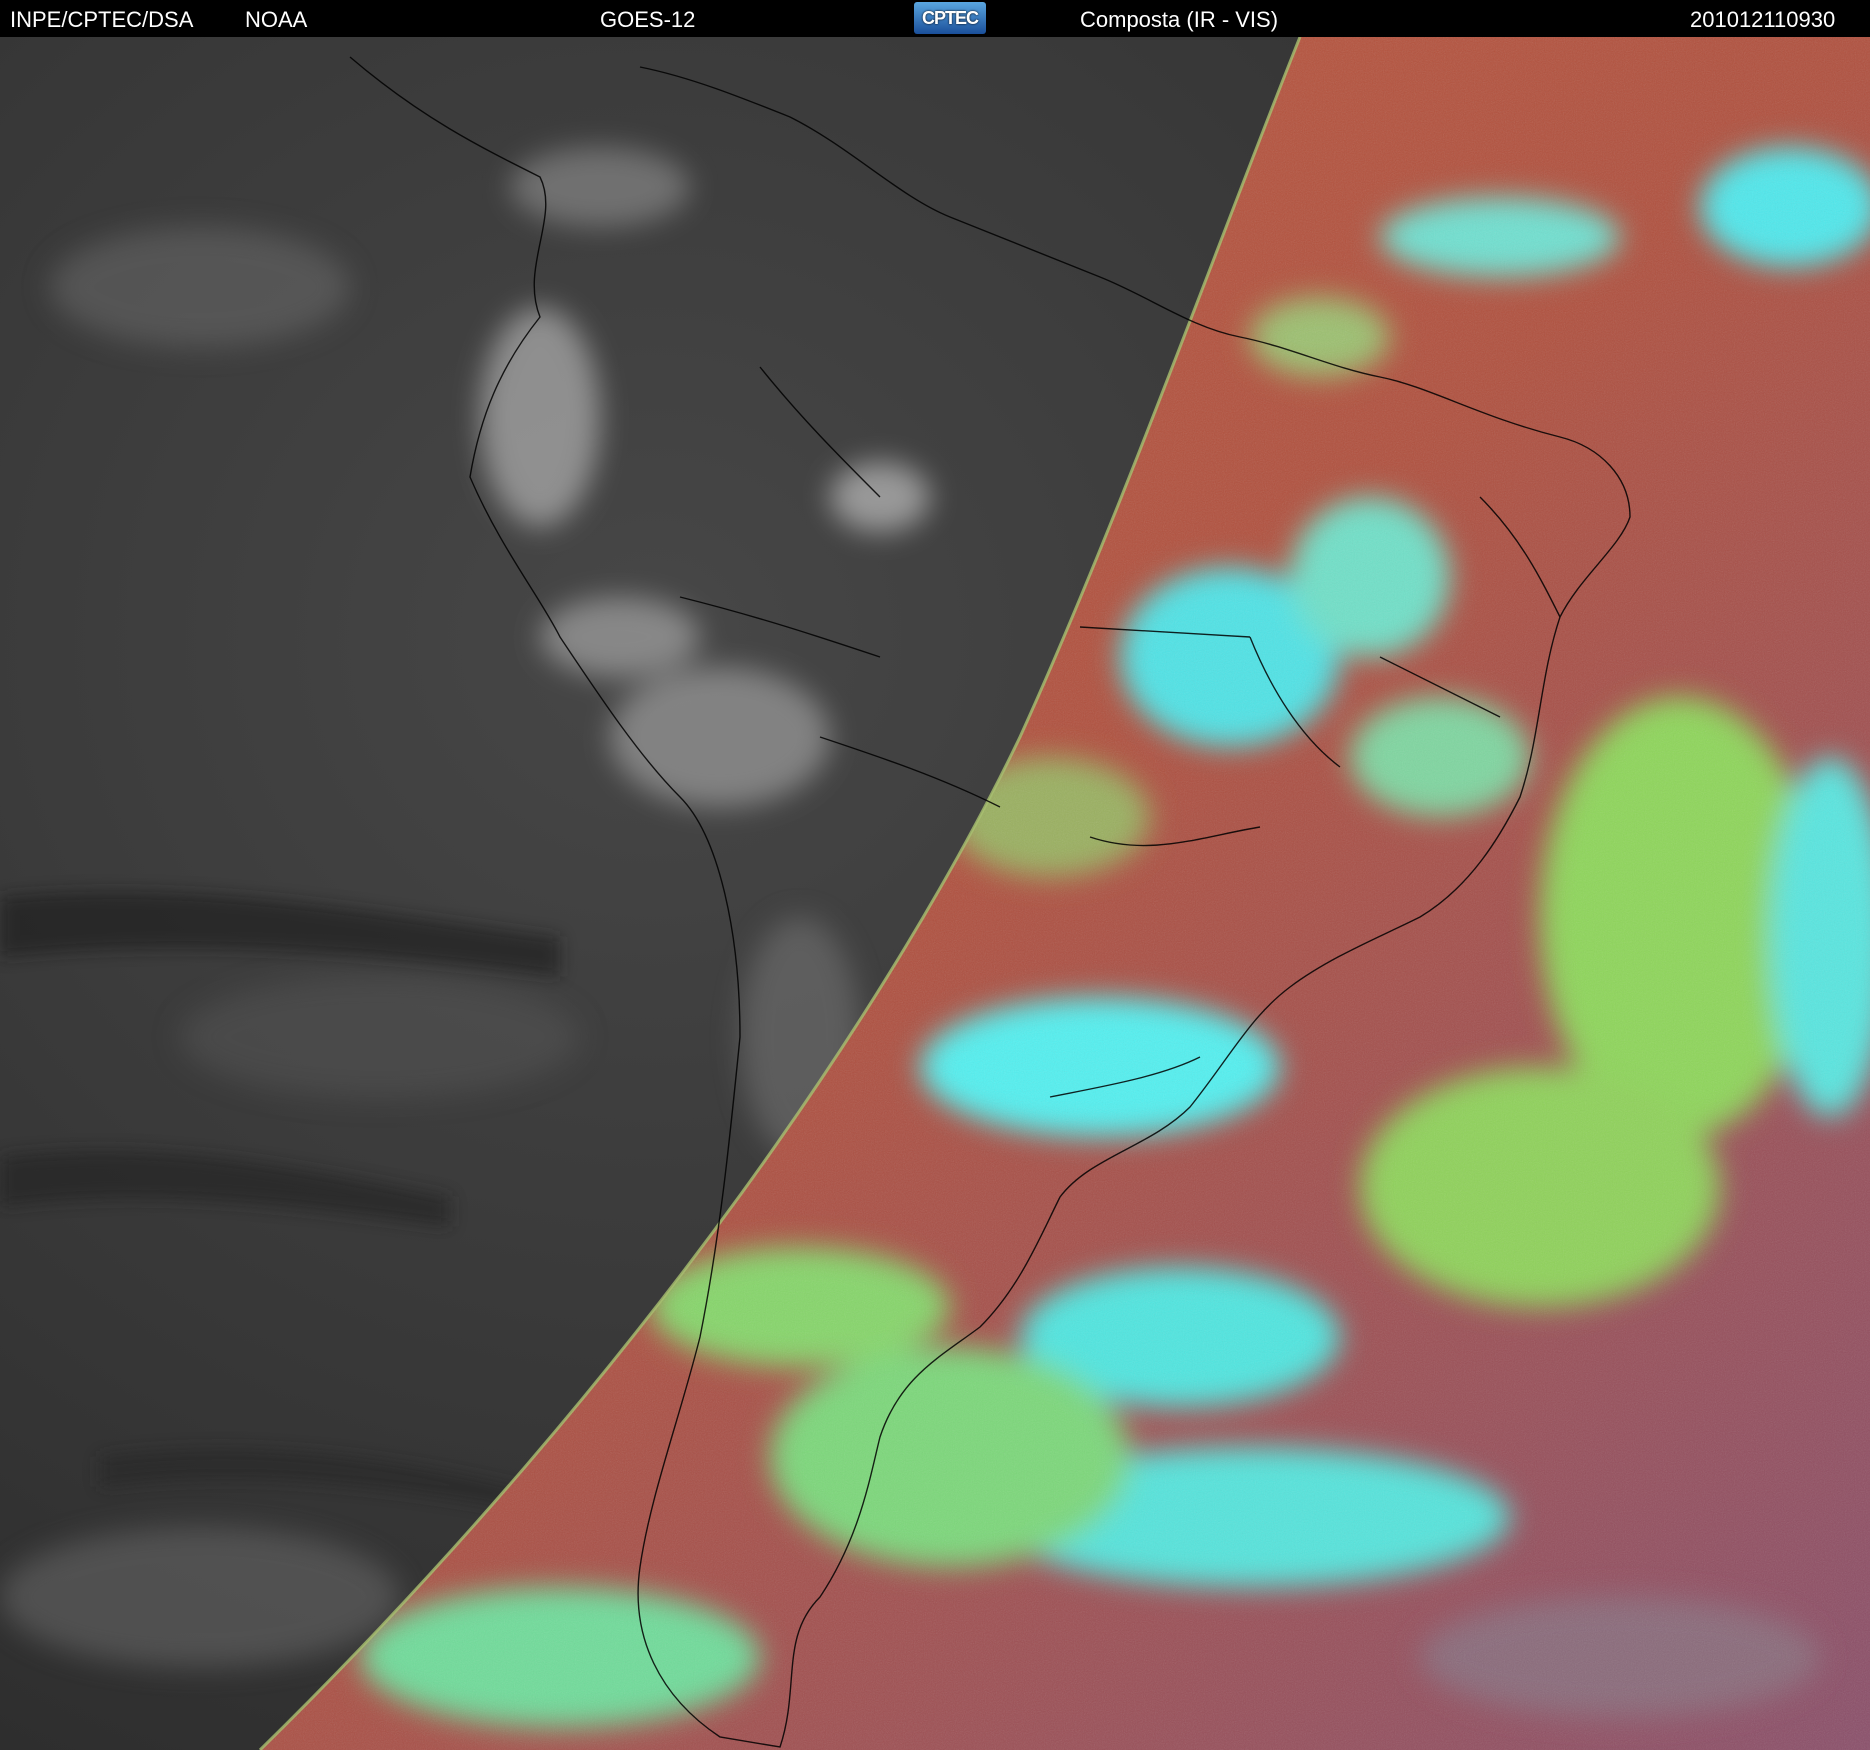  What do you see at coordinates (1763, 19) in the screenshot?
I see `timestamp-label: 201012110930` at bounding box center [1763, 19].